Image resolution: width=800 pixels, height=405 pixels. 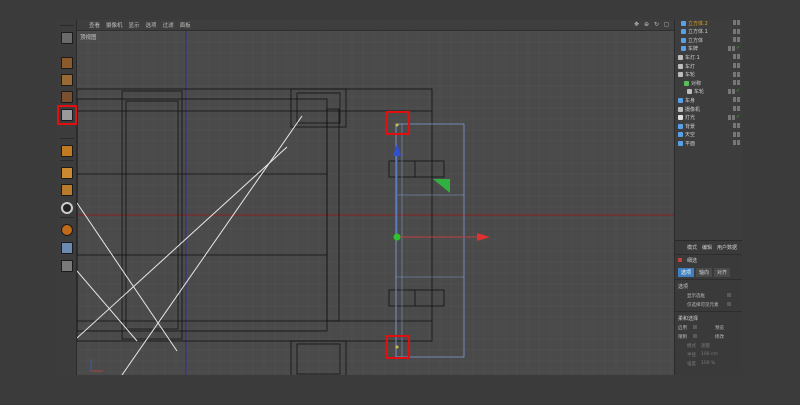 I want to click on object-name: 平面, so click(x=690, y=143).